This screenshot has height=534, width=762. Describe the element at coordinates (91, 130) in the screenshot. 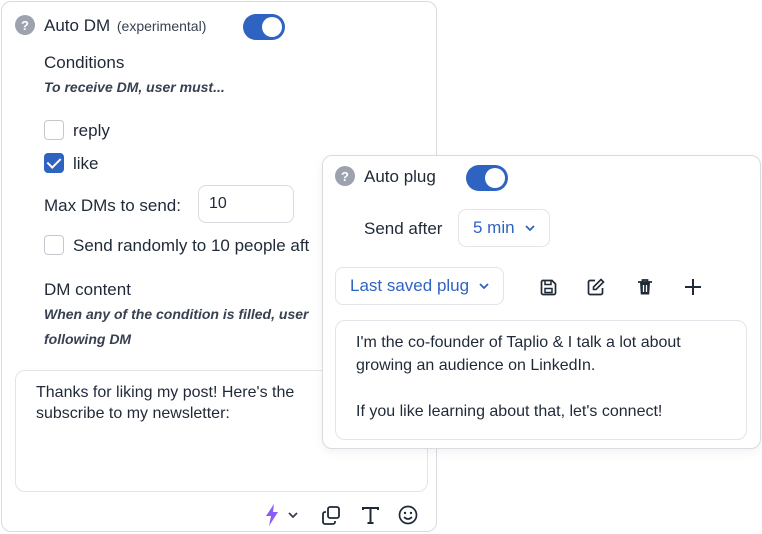

I see `reply-label: reply` at that location.